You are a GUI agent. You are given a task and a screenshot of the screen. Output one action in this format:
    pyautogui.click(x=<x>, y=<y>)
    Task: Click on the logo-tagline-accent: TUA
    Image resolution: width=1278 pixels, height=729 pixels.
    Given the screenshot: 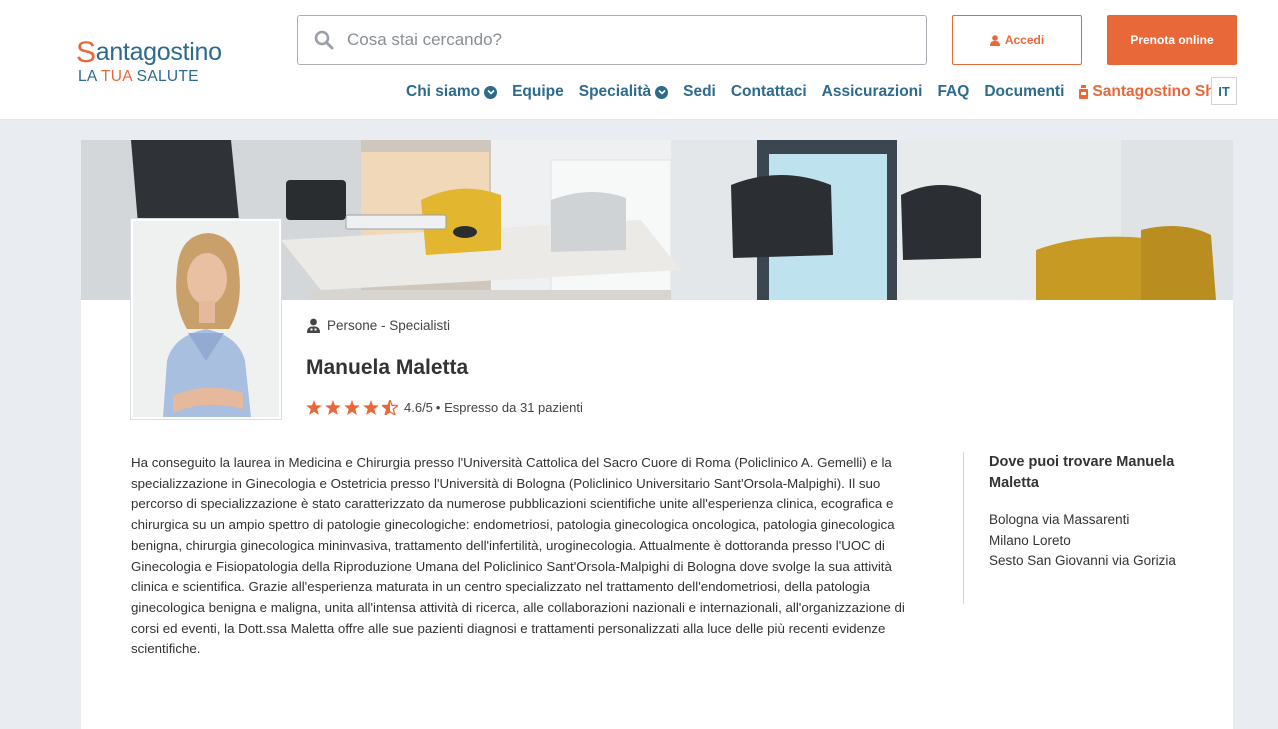 What is the action you would take?
    pyautogui.click(x=117, y=76)
    